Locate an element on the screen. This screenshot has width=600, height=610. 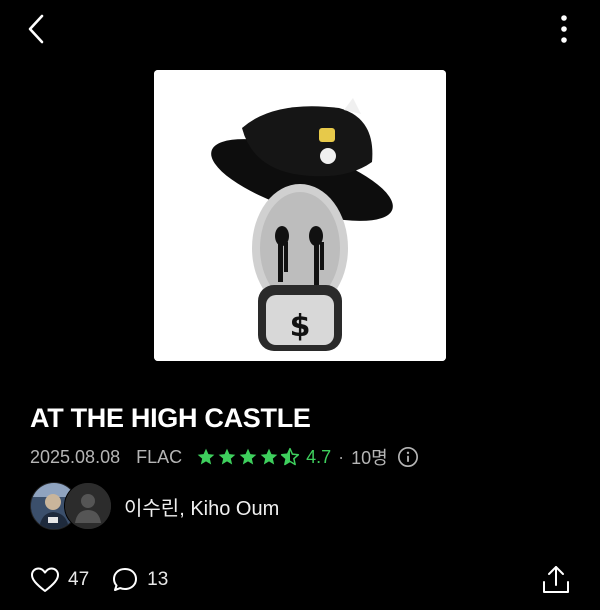
back-button is located at coordinates (38, 29).